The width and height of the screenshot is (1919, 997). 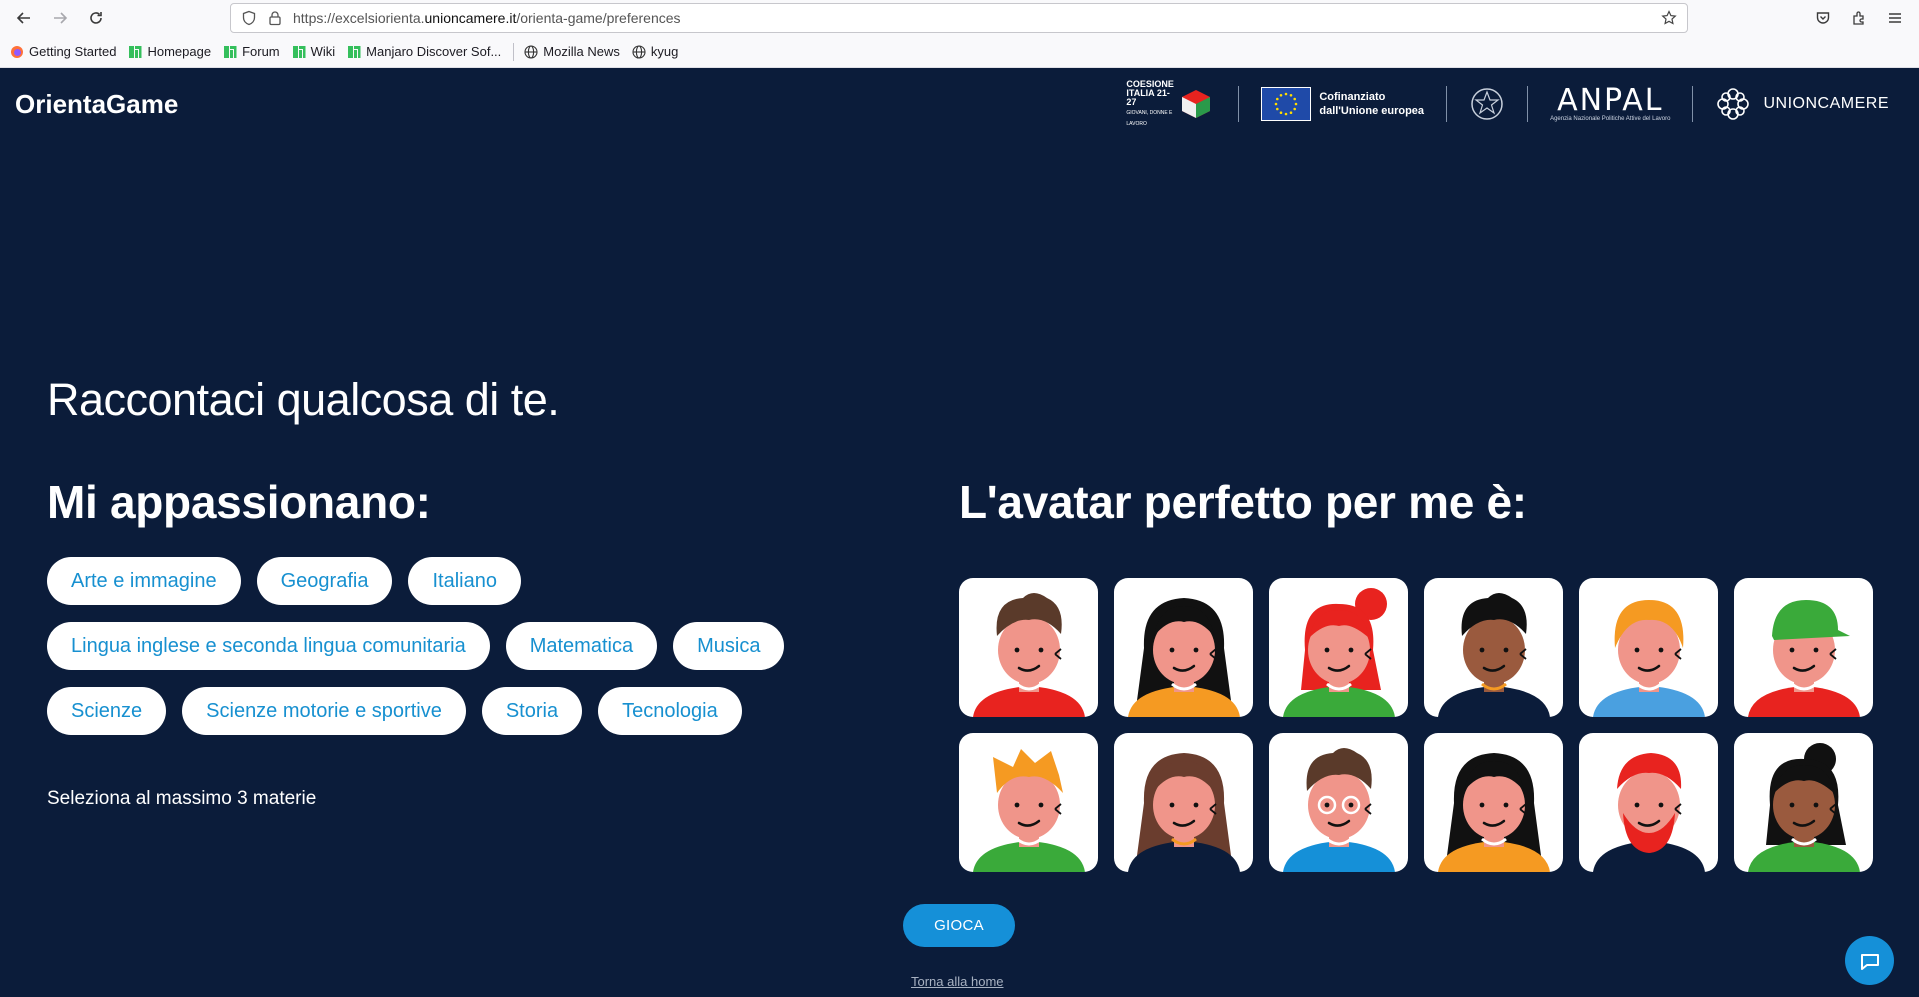 What do you see at coordinates (239, 502) in the screenshot?
I see `subjects-heading: Mi appassionano:` at bounding box center [239, 502].